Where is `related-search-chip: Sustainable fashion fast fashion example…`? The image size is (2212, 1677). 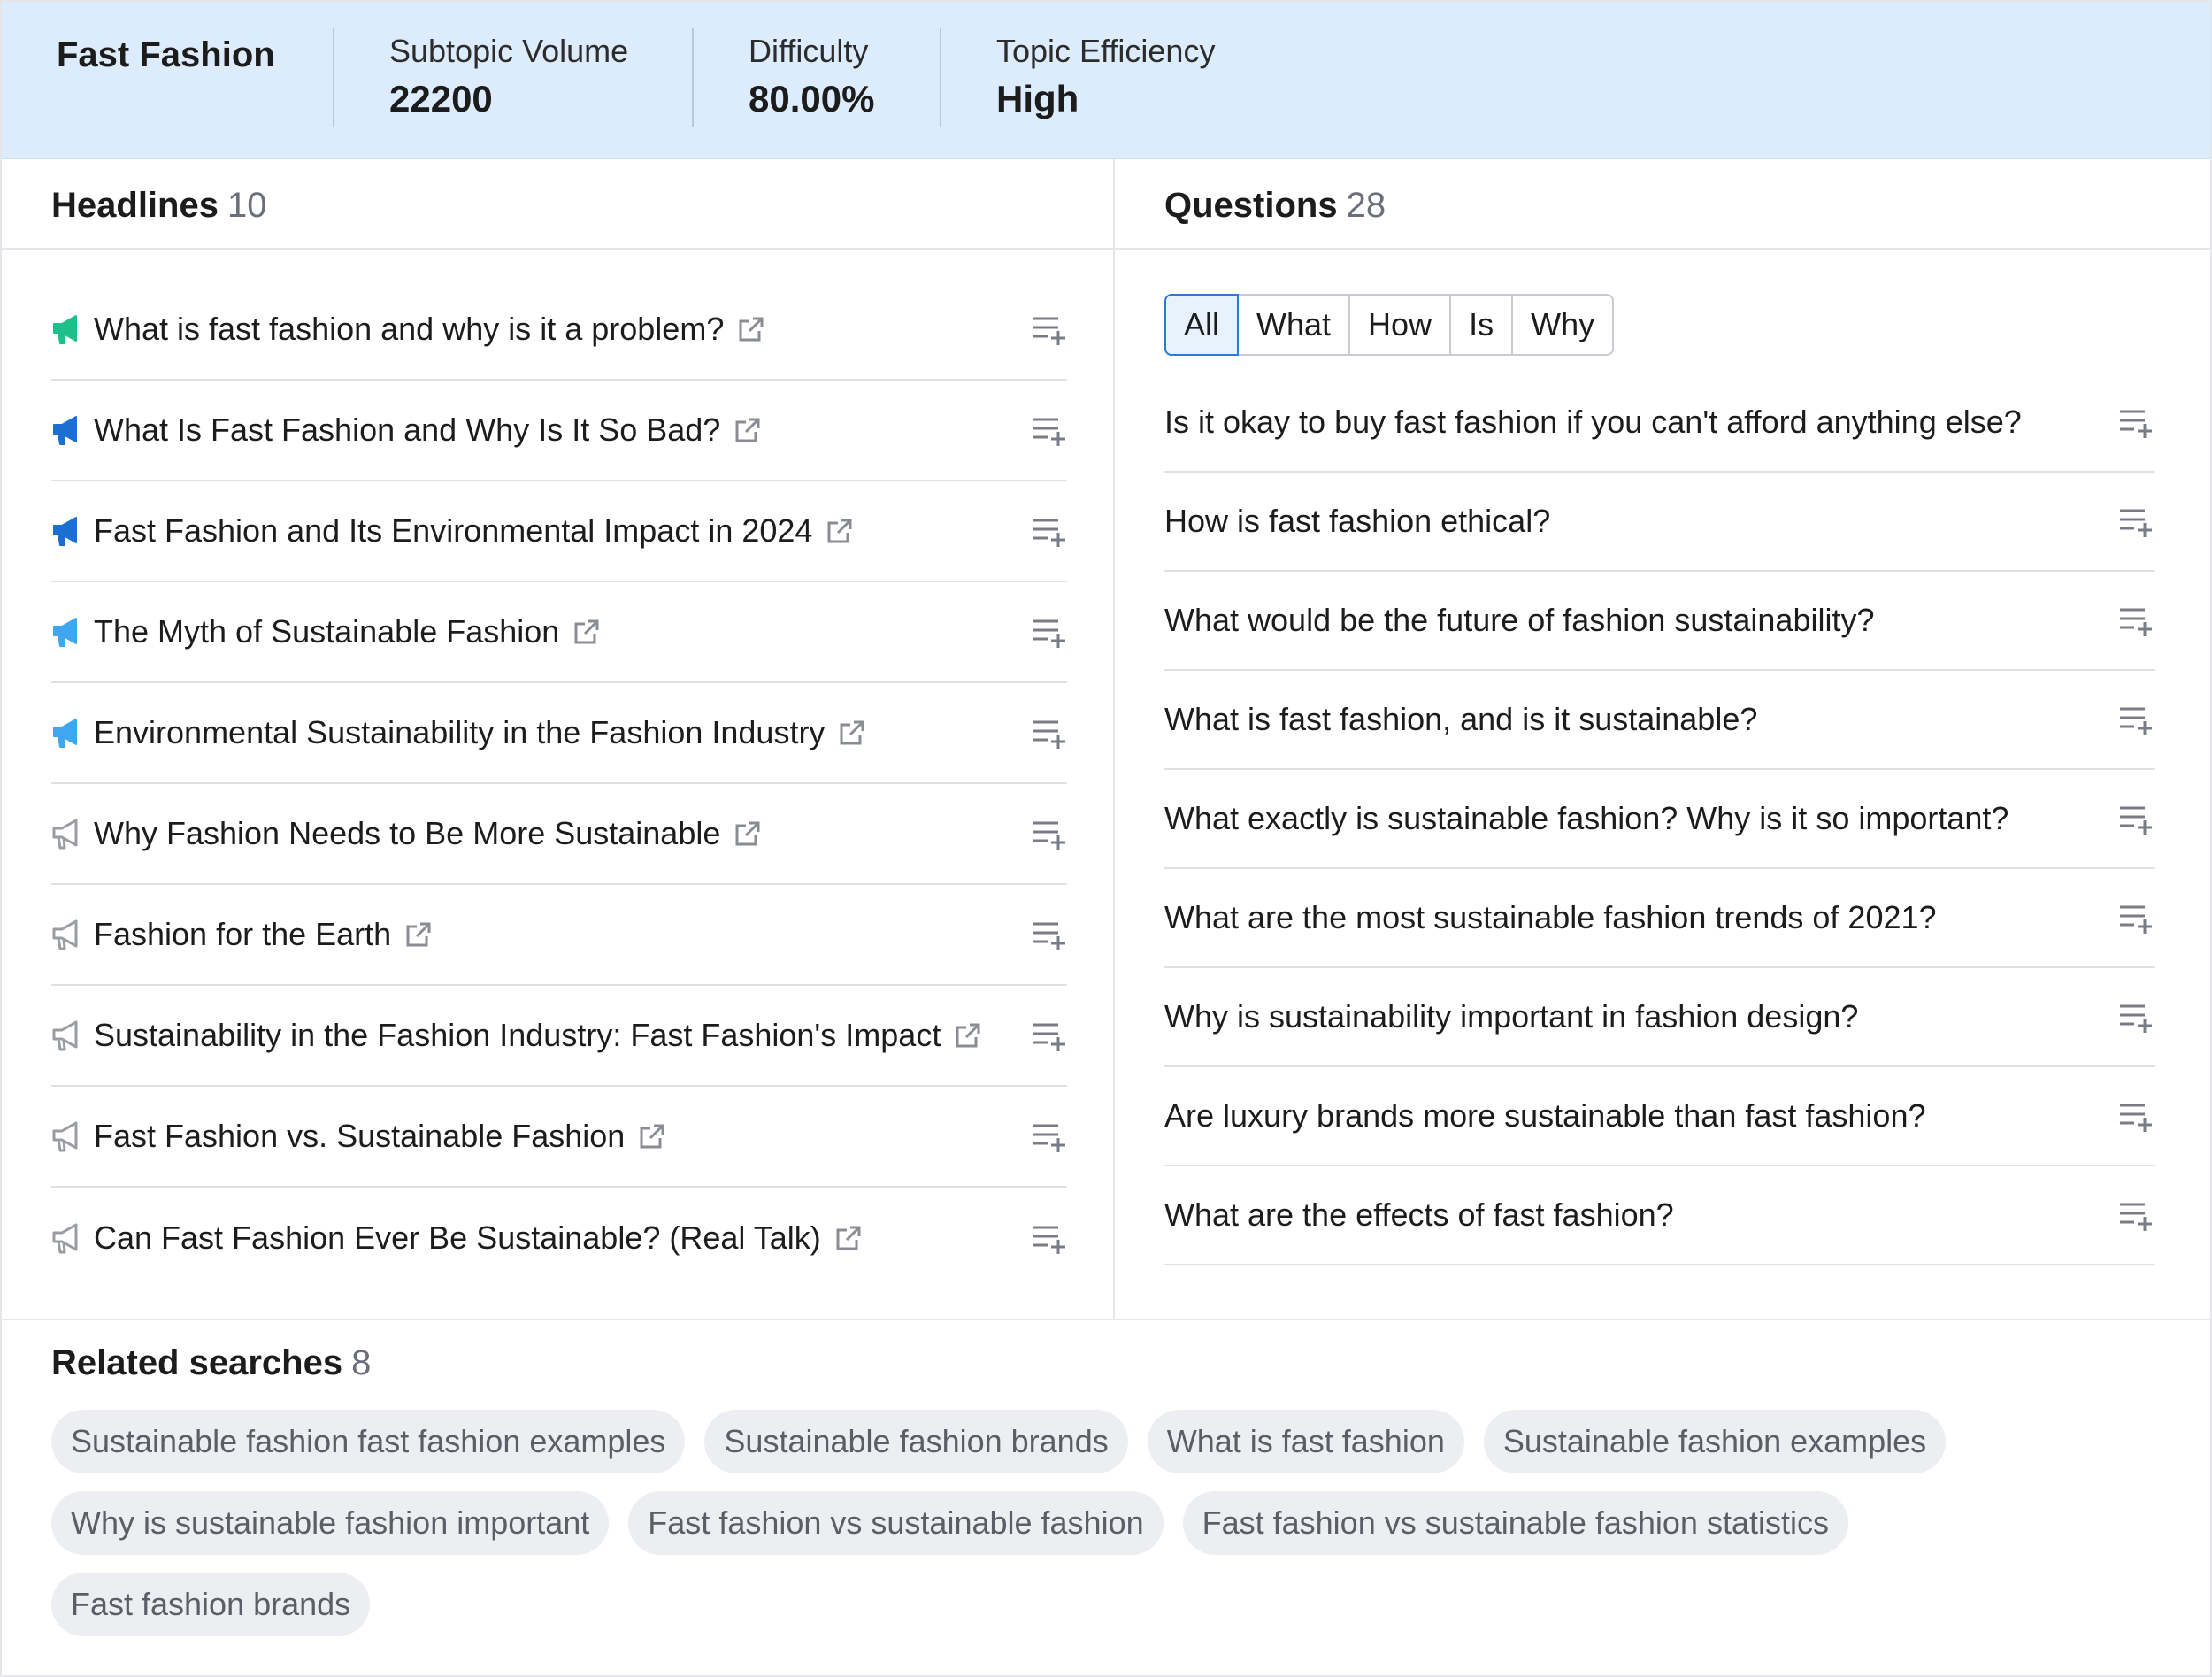 related-search-chip: Sustainable fashion fast fashion example… is located at coordinates (369, 1441).